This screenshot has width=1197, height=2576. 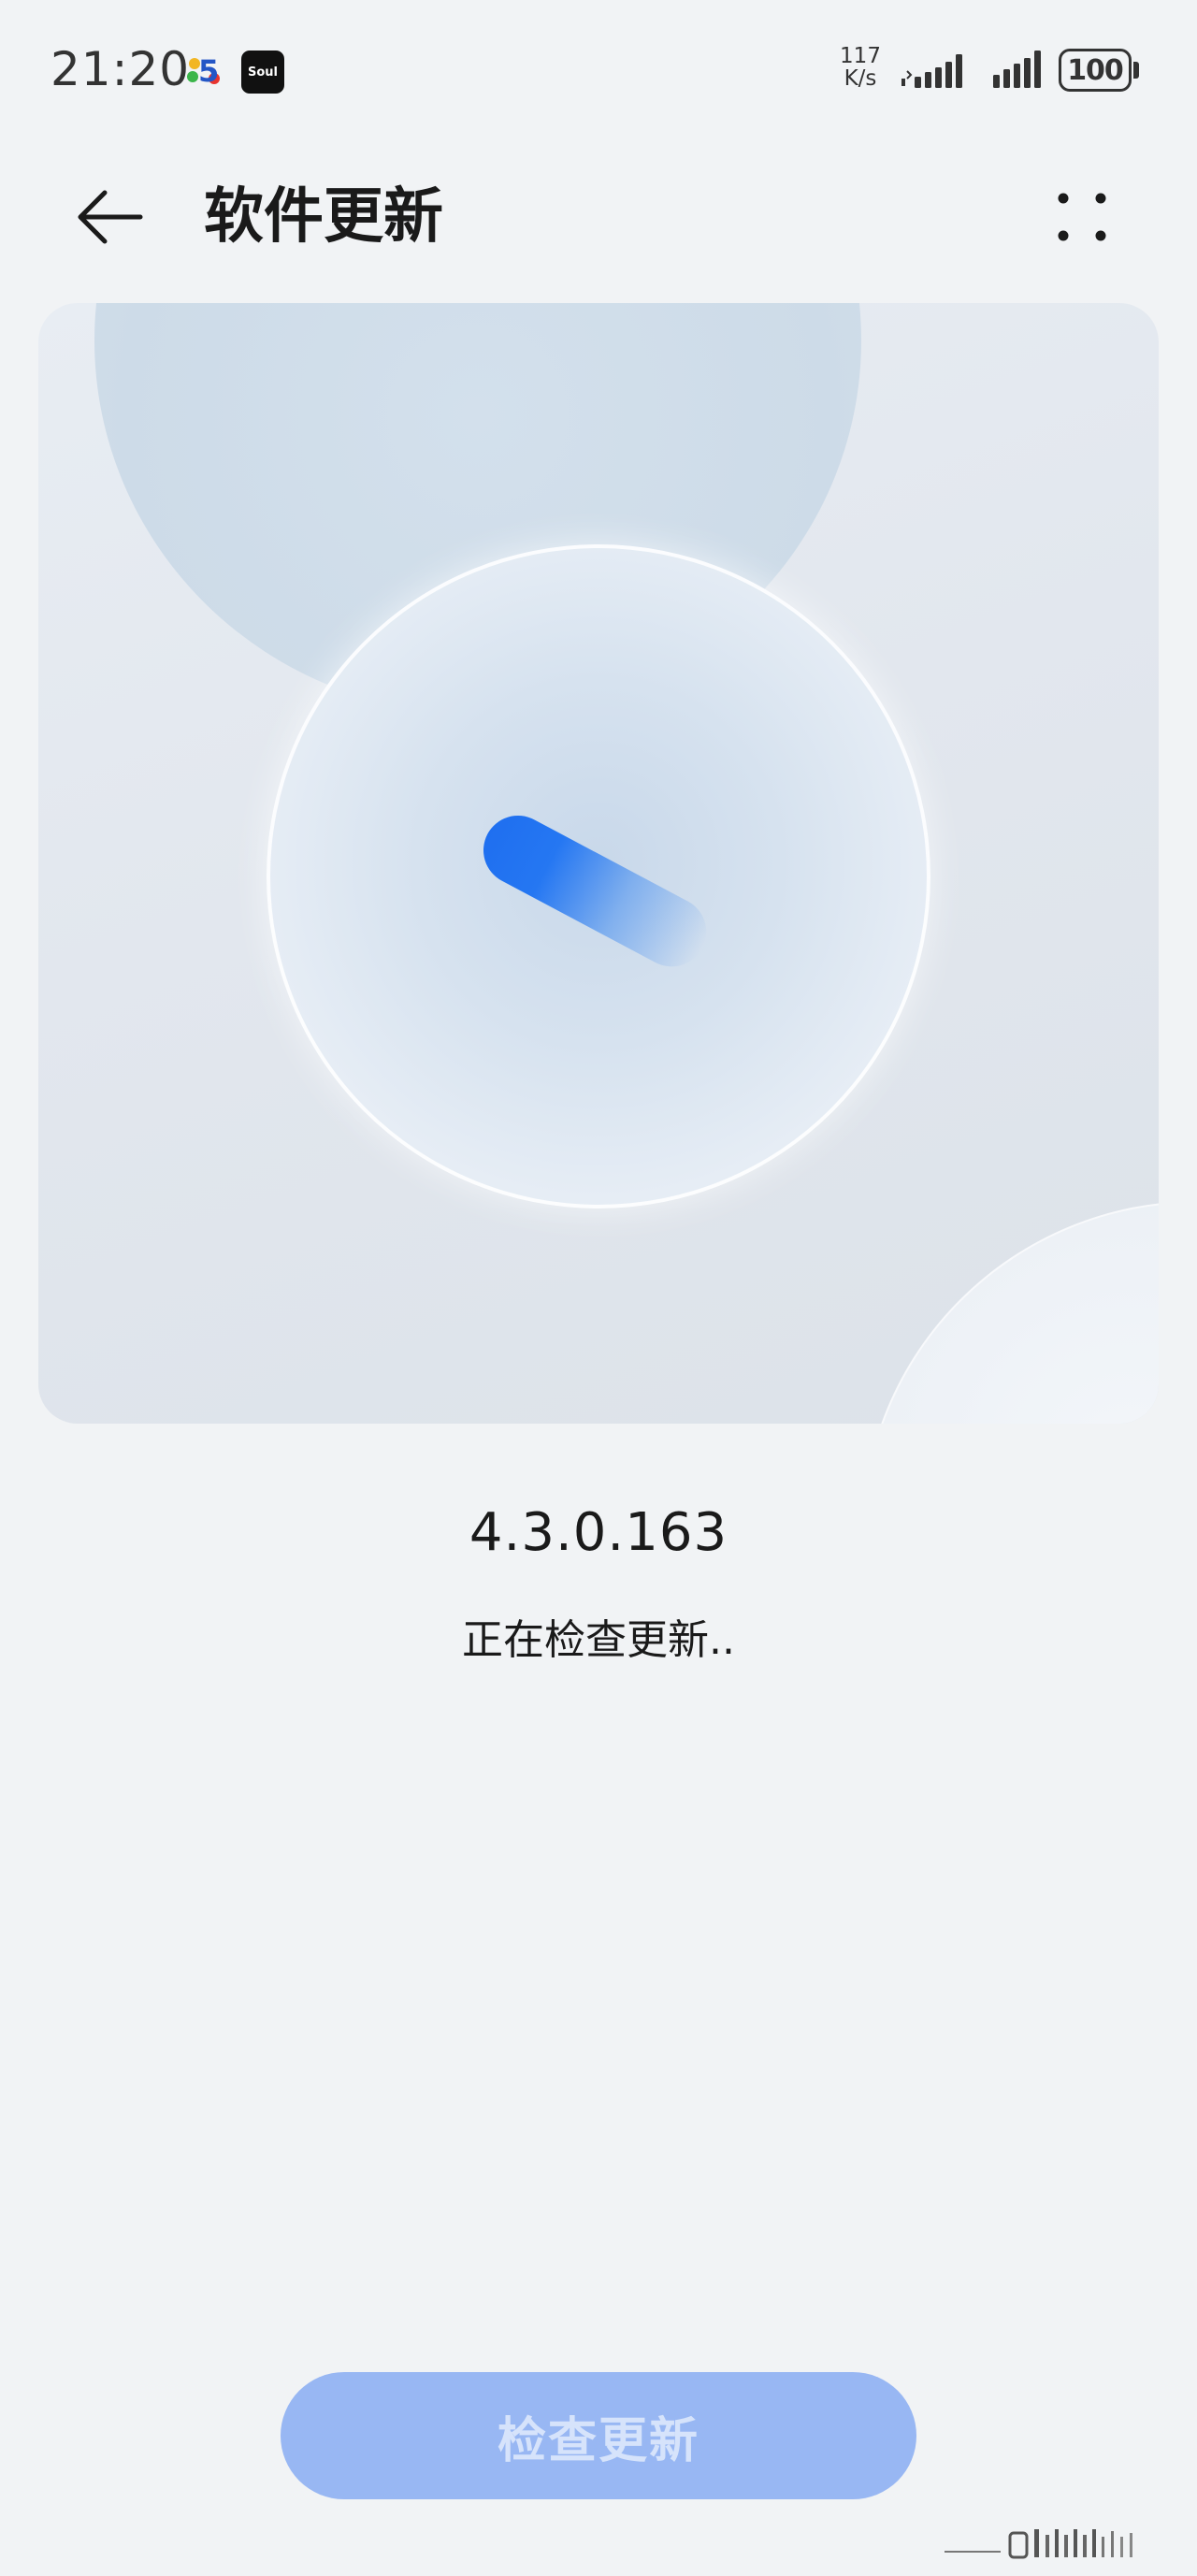 What do you see at coordinates (598, 1532) in the screenshot?
I see `version-number: 4.3.0.163` at bounding box center [598, 1532].